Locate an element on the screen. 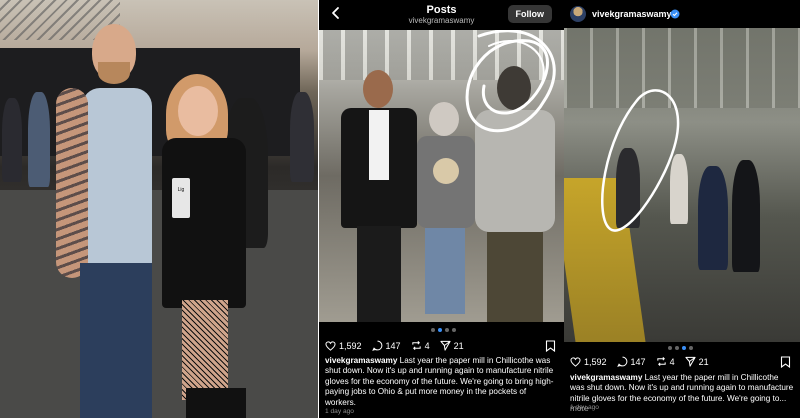 The image size is (800, 418). tank-top is located at coordinates (117, 178).